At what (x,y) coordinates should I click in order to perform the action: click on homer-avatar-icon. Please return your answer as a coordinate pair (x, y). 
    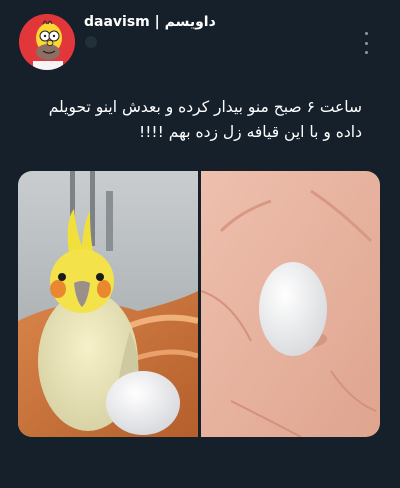
    Looking at the image, I should click on (47, 42).